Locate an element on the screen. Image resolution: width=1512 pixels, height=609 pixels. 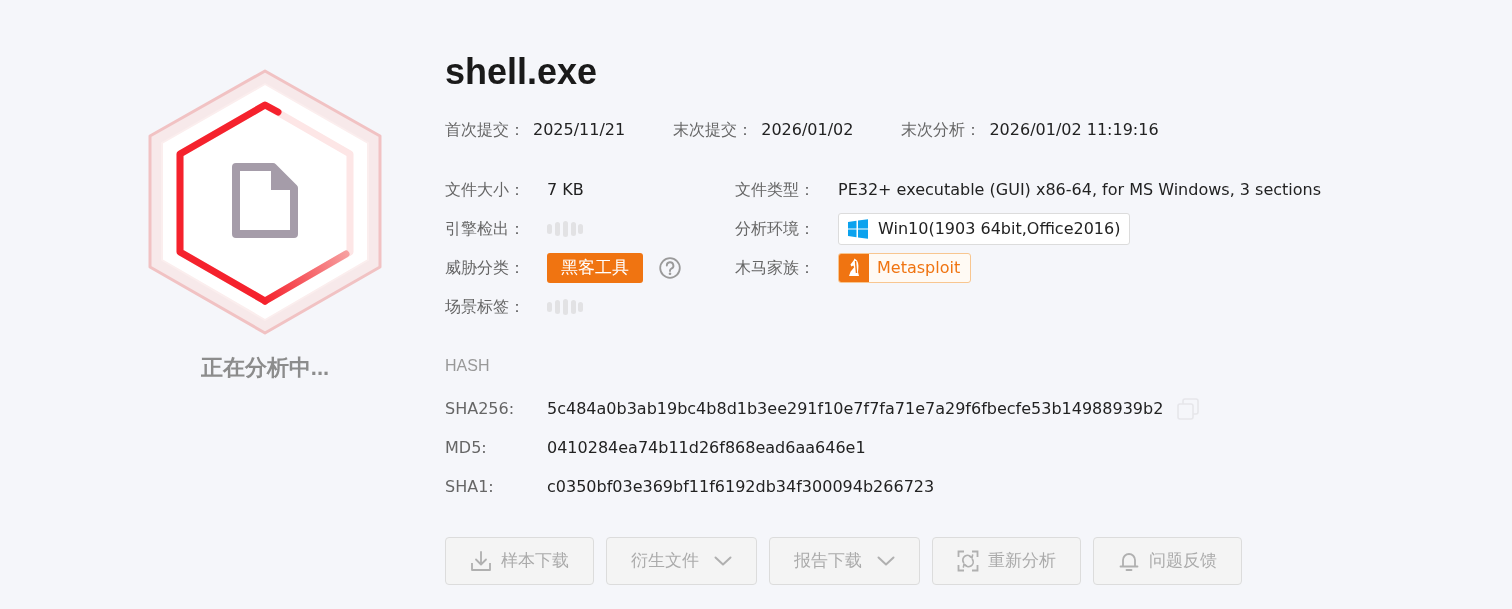
file-icon is located at coordinates (265, 200).